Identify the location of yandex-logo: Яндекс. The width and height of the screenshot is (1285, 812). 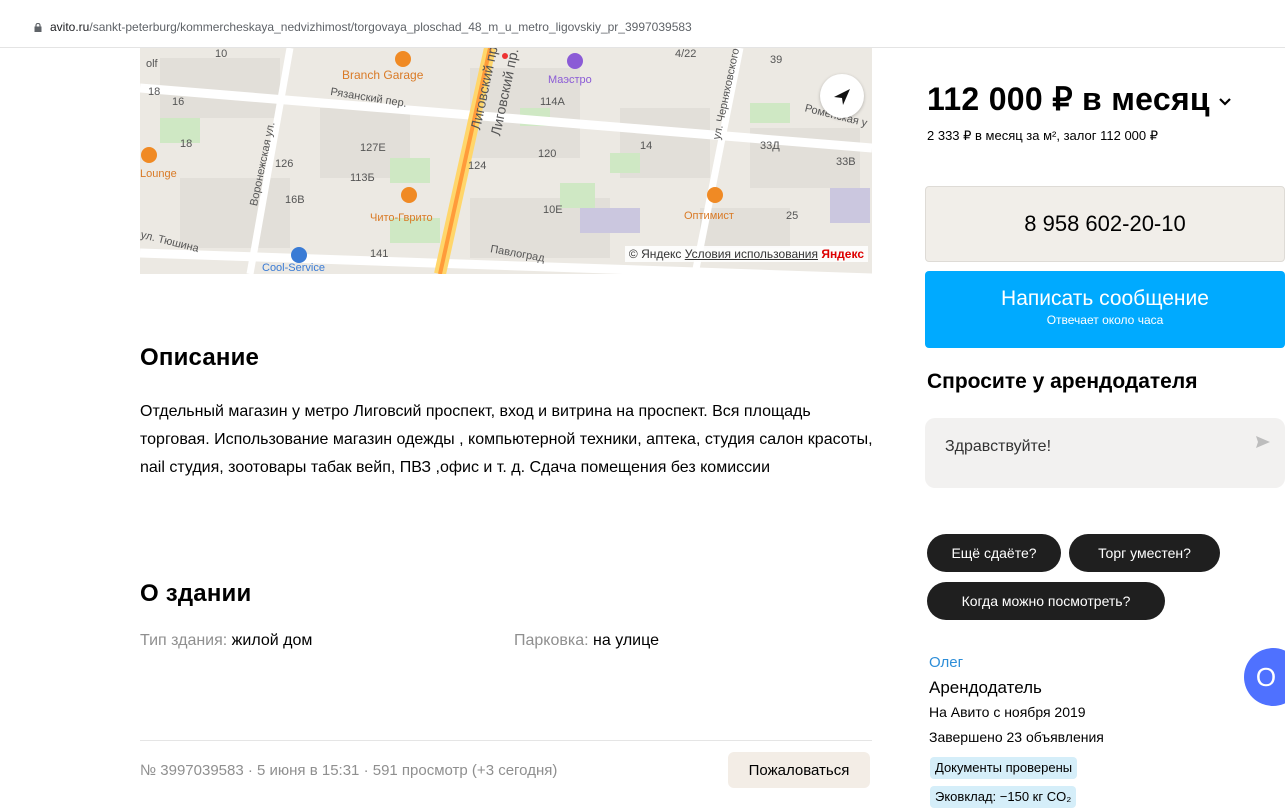
(842, 254).